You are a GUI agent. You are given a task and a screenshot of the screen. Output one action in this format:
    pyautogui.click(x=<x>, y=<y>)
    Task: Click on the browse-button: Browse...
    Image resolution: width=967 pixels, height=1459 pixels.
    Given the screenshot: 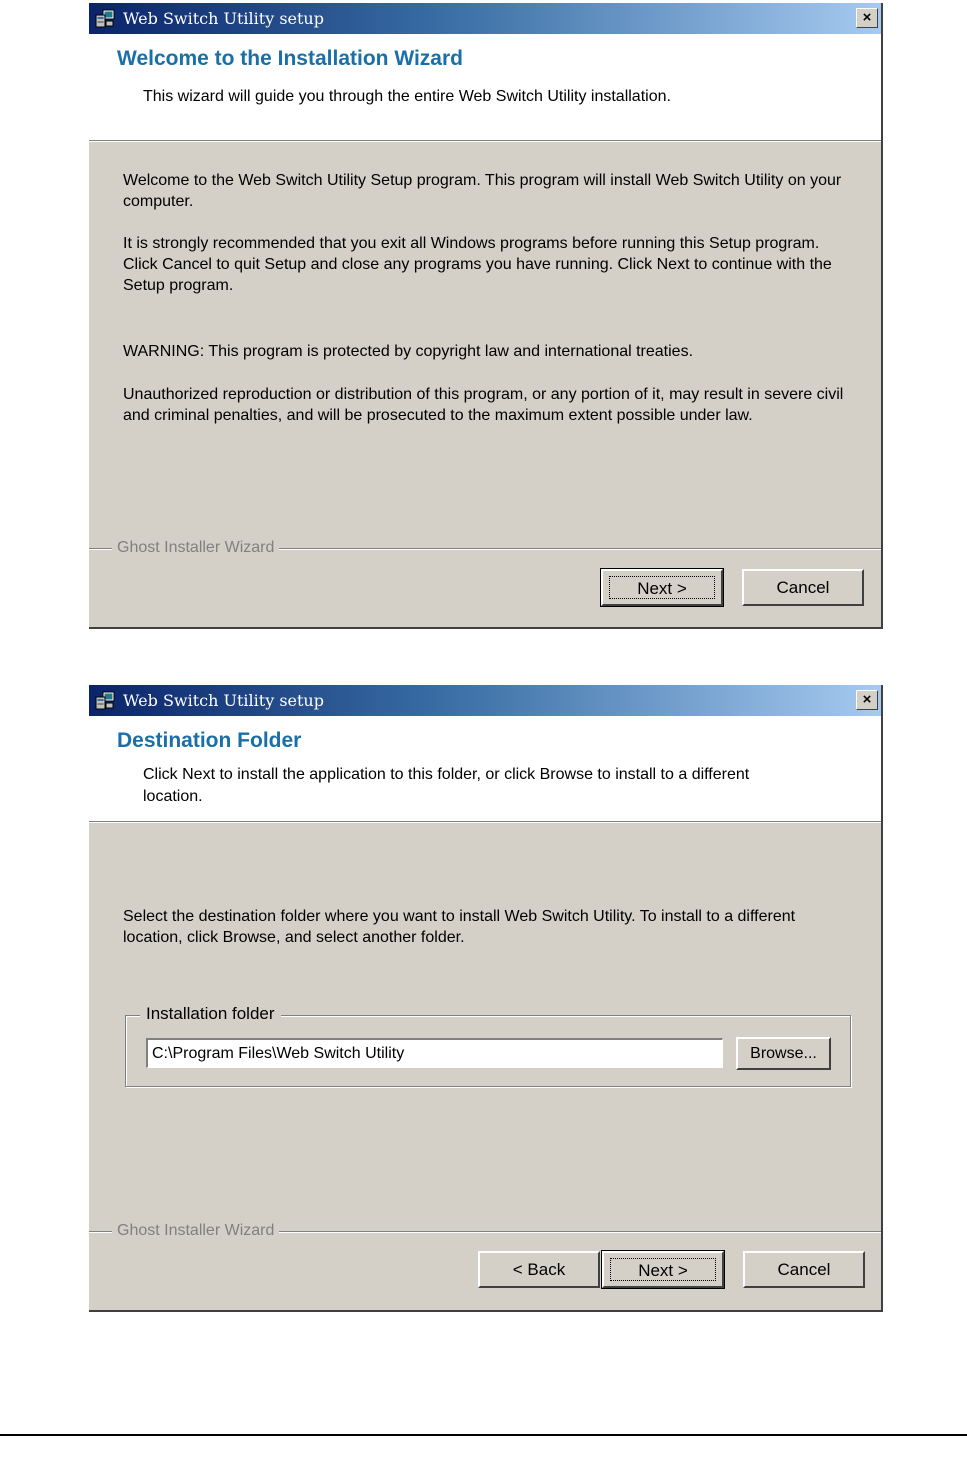 What is the action you would take?
    pyautogui.click(x=783, y=1053)
    